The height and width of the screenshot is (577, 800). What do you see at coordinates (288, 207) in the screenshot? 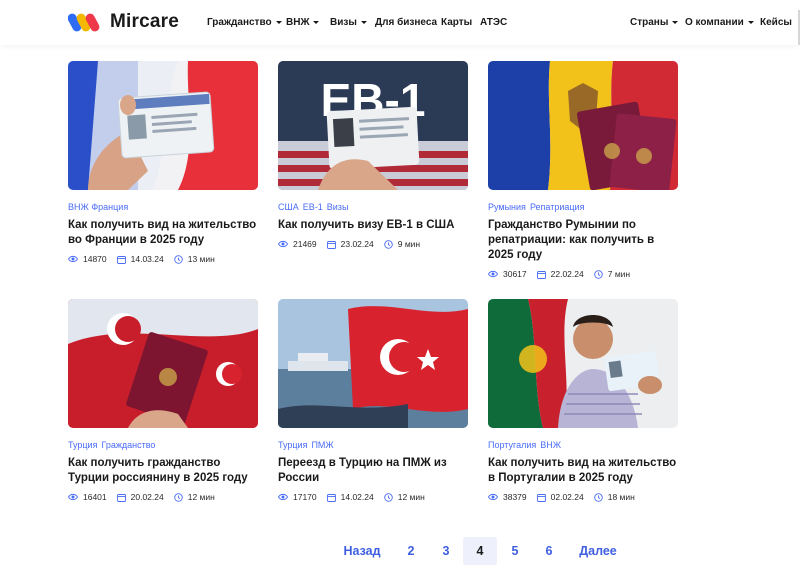
I see `tag: США` at bounding box center [288, 207].